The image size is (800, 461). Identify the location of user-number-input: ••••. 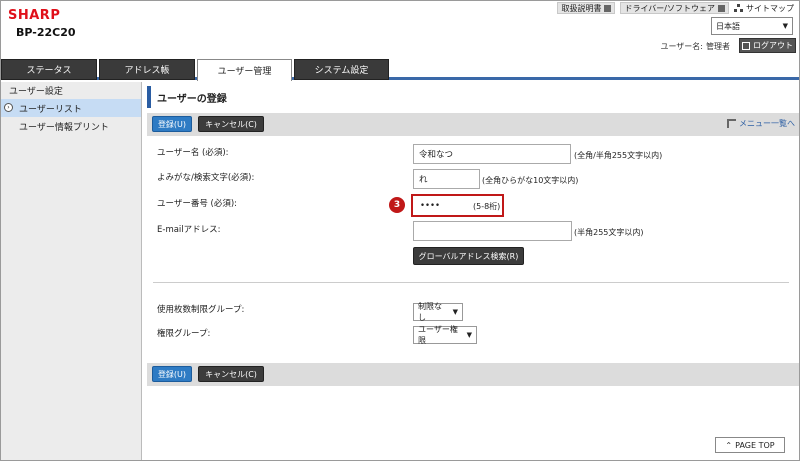
(444, 205).